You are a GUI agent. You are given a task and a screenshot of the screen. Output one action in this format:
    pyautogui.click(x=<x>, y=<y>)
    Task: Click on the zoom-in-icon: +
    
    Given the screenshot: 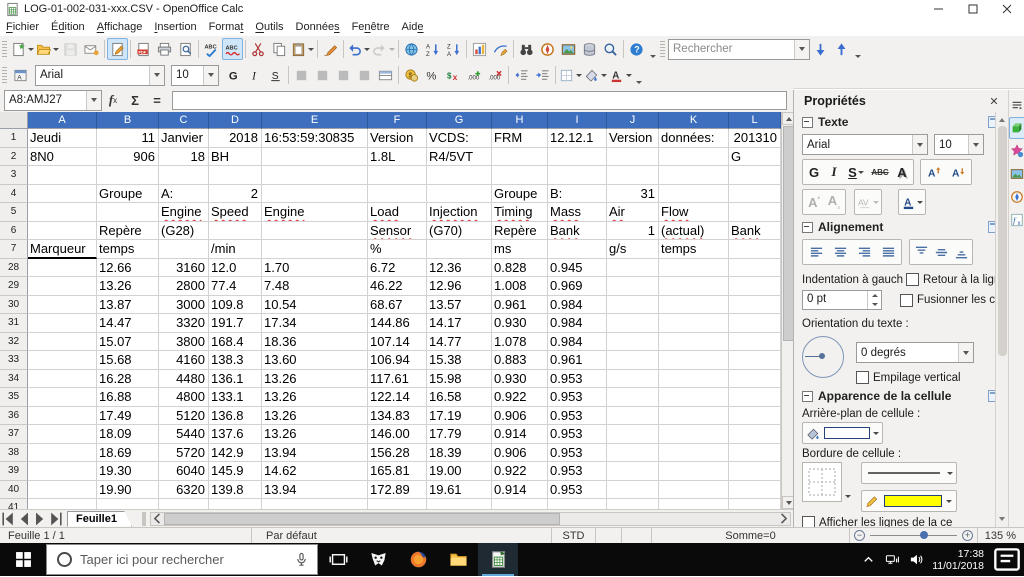 What is the action you would take?
    pyautogui.click(x=967, y=535)
    